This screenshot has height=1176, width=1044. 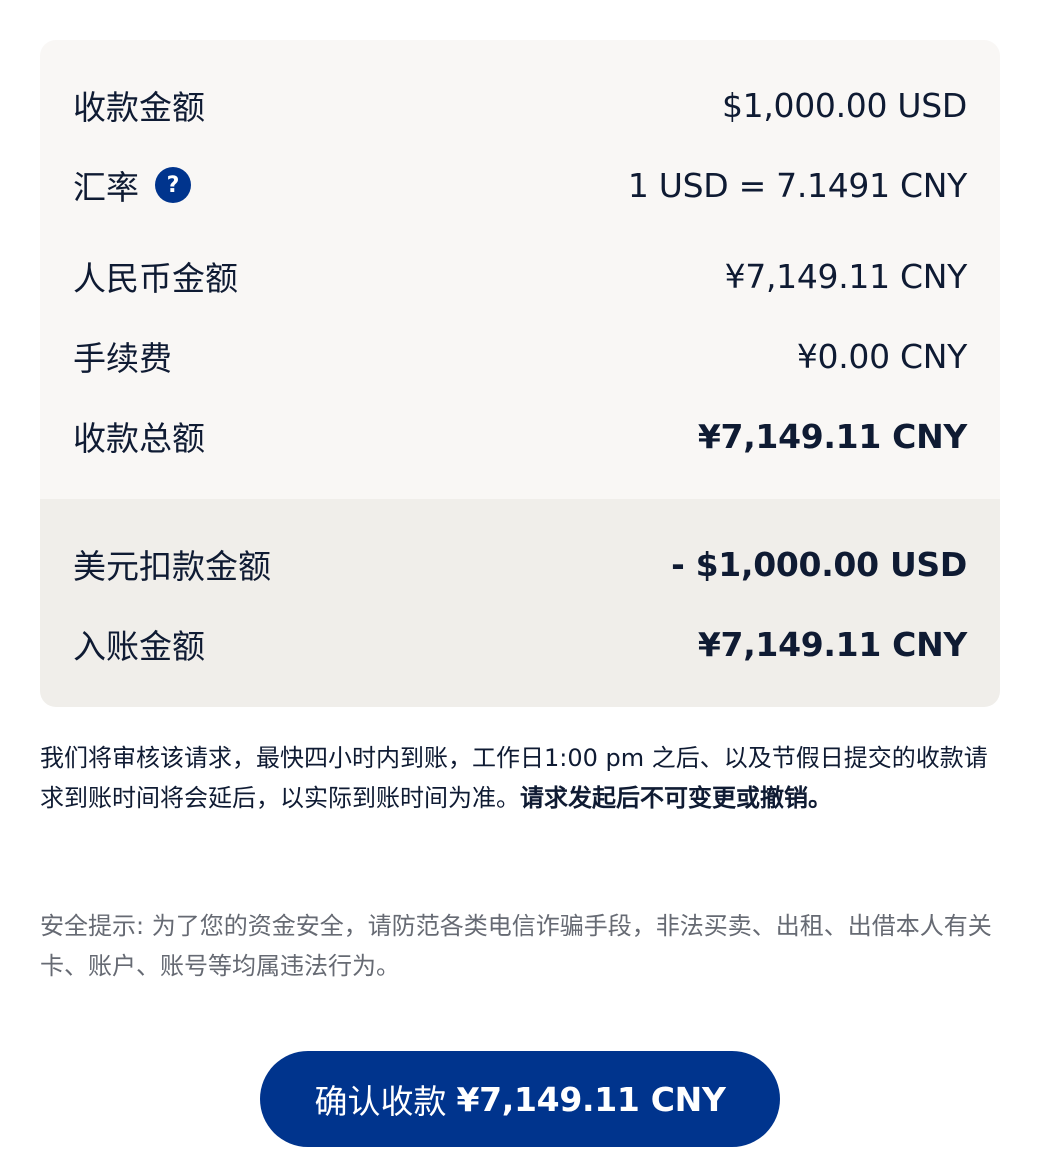 I want to click on confirm-receive-button: 确认收款 ¥7,149.11 CNY, so click(x=520, y=1099).